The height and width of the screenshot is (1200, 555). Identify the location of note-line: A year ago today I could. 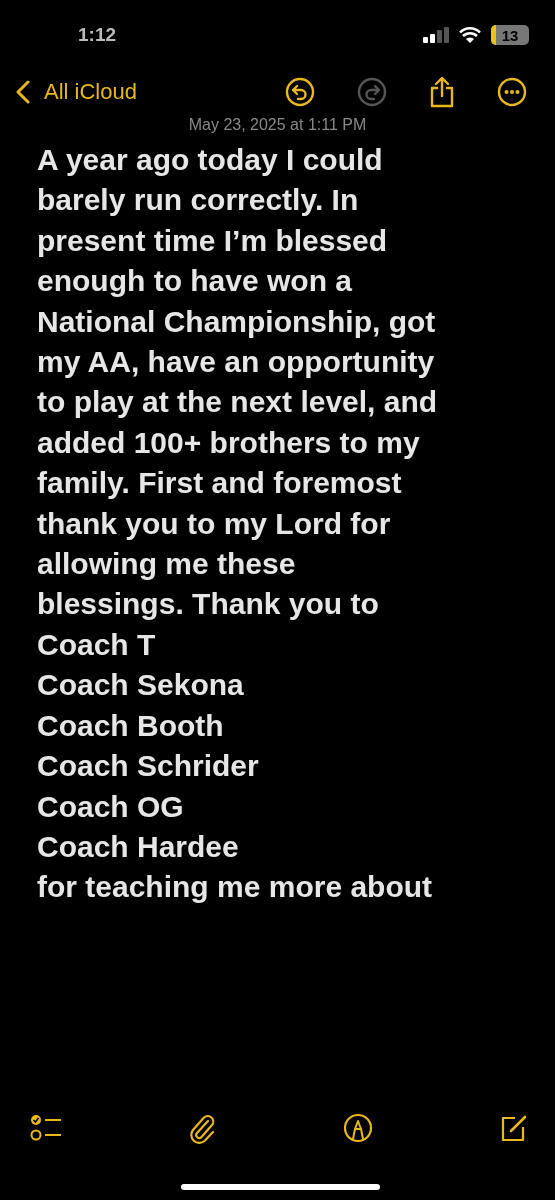
(210, 160).